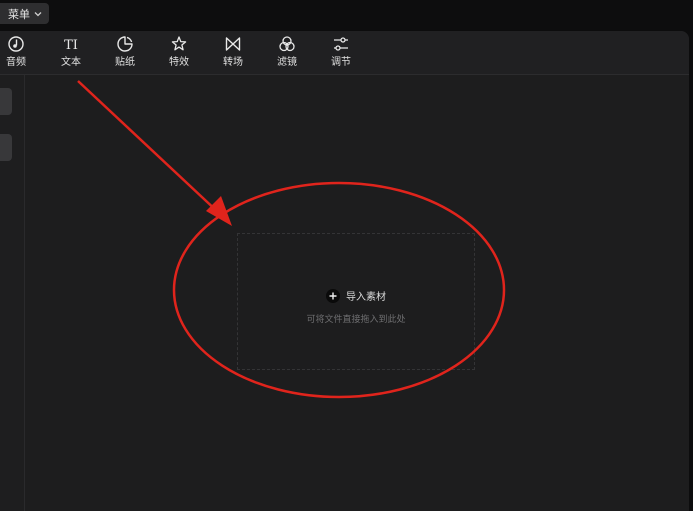 Image resolution: width=693 pixels, height=511 pixels. What do you see at coordinates (125, 62) in the screenshot?
I see `tab-sticker-label: 贴纸` at bounding box center [125, 62].